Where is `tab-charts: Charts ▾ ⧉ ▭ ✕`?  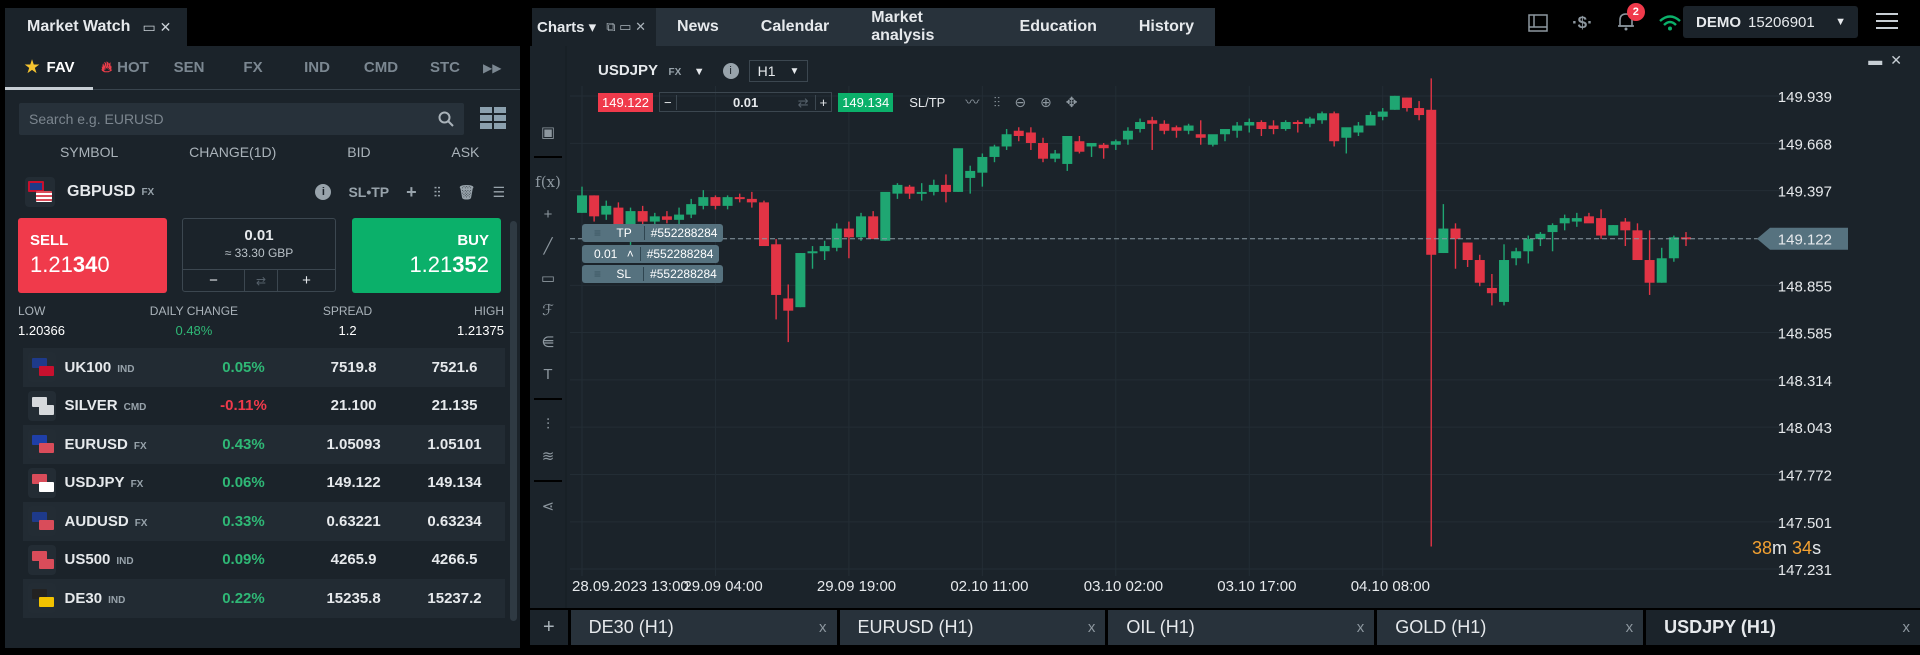 tab-charts: Charts ▾ ⧉ ▭ ✕ is located at coordinates (594, 27).